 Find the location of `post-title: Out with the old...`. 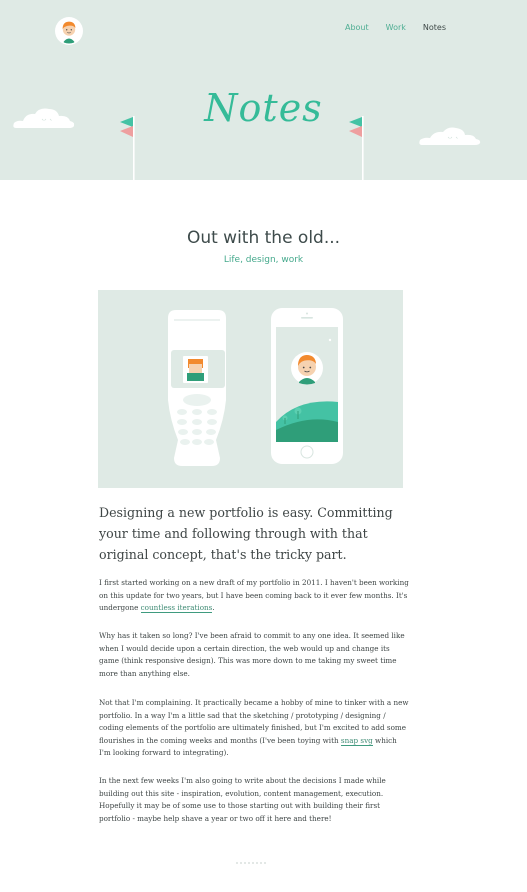

post-title: Out with the old... is located at coordinates (263, 238).